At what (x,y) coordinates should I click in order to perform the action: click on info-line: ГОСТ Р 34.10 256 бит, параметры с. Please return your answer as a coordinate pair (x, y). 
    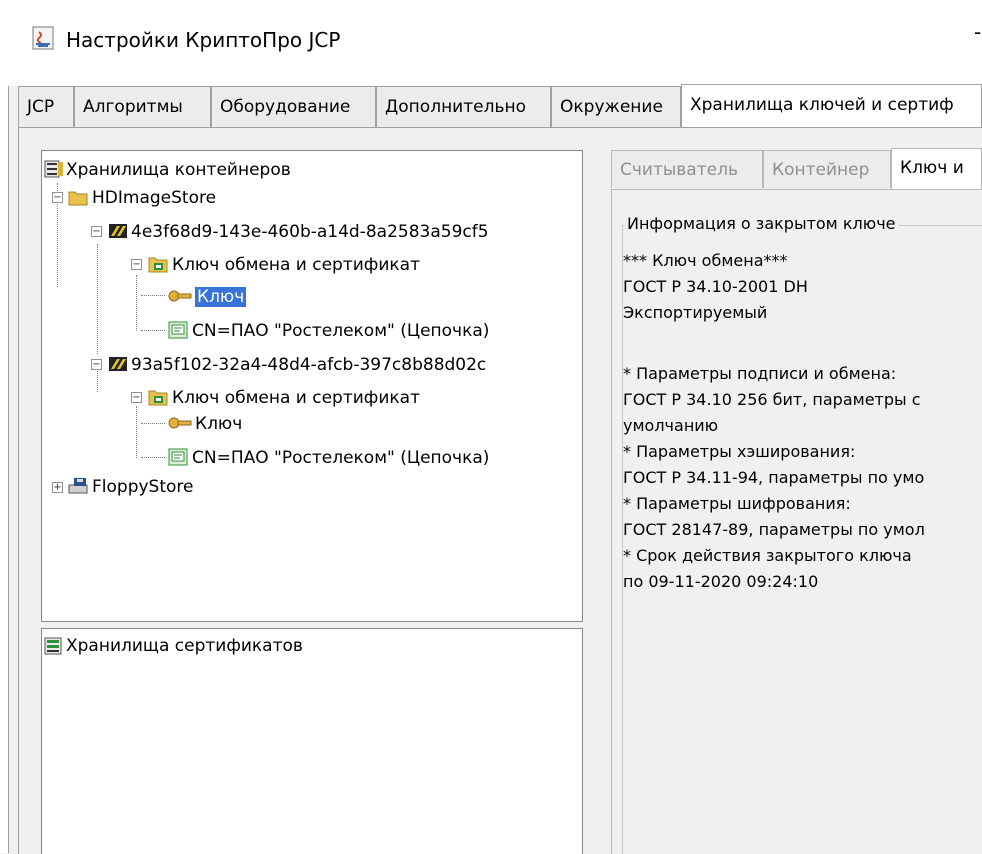
    Looking at the image, I should click on (772, 399).